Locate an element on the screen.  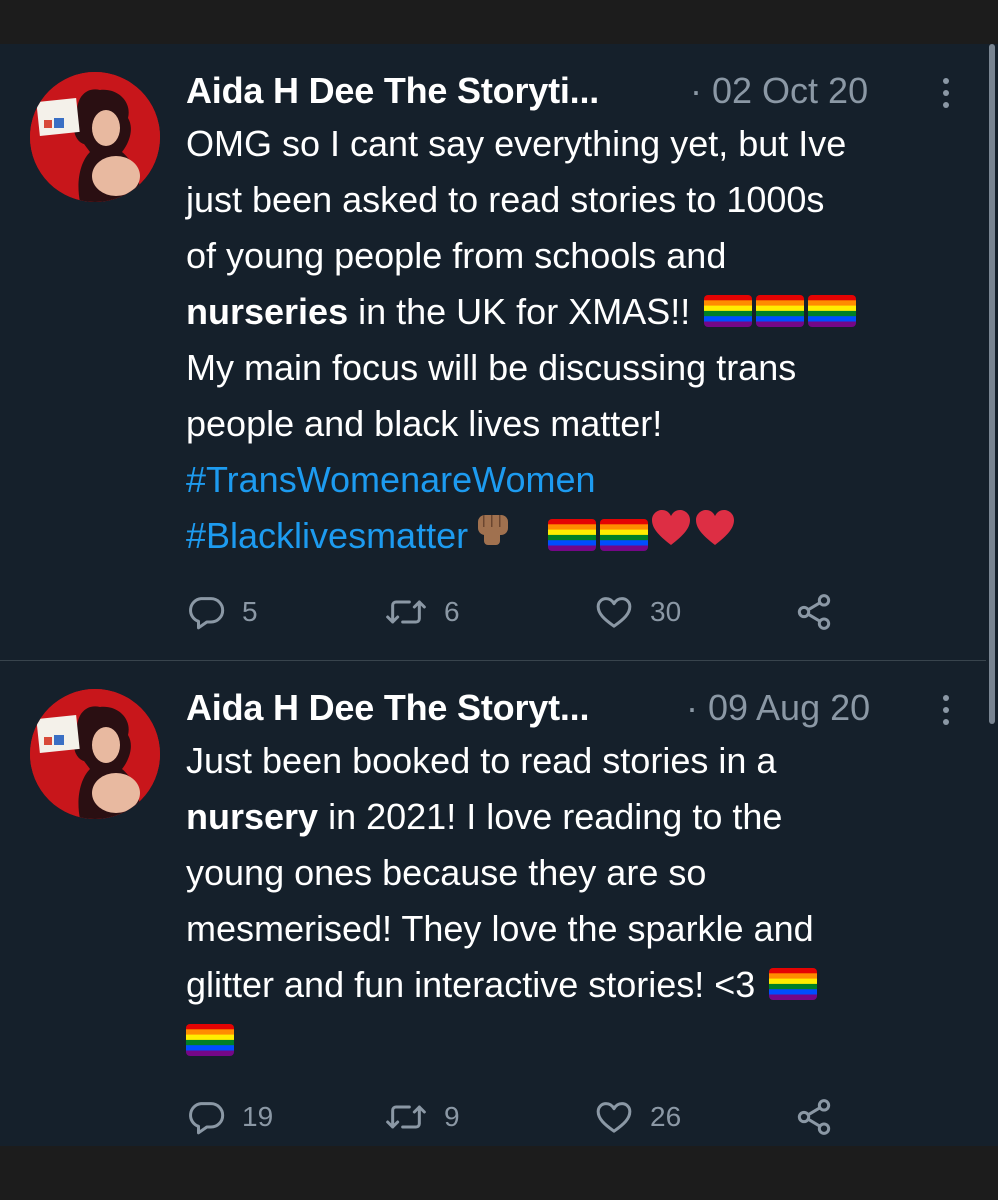
hashtag-link: #TransWomenareWomen is located at coordinates (391, 479).